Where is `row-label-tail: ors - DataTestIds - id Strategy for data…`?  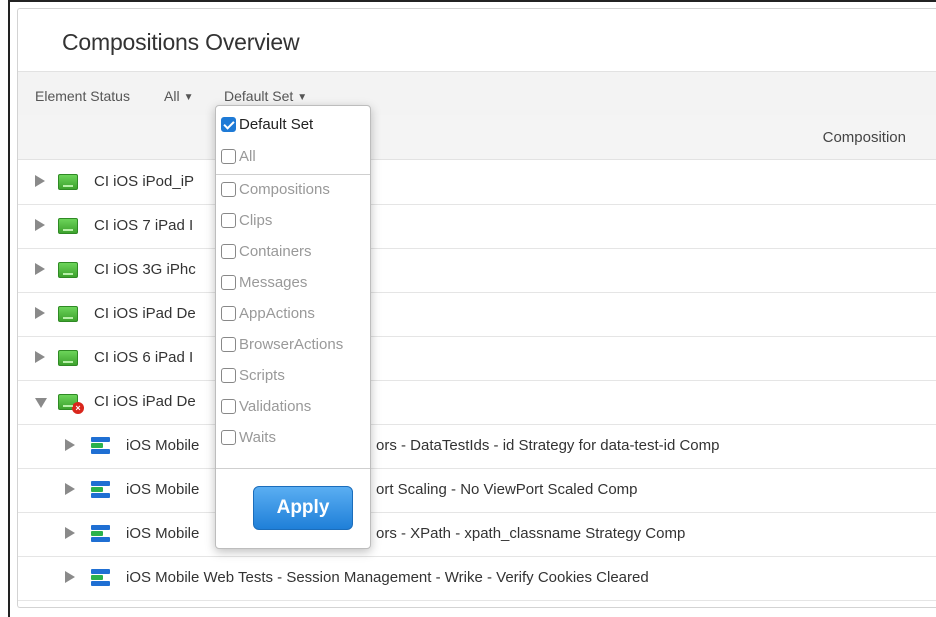 row-label-tail: ors - DataTestIds - id Strategy for data… is located at coordinates (548, 445).